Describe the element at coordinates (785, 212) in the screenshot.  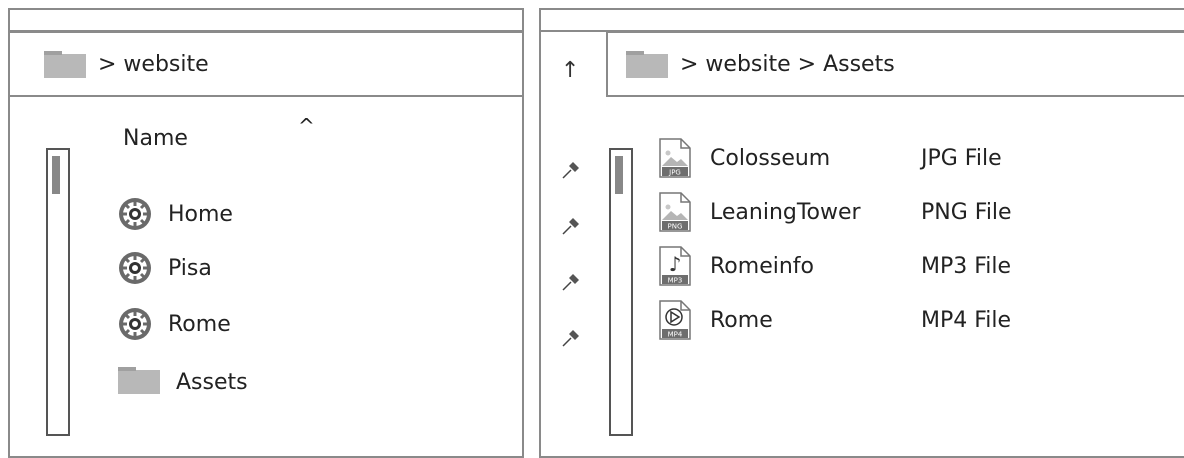
I see `file-name: LeaningTower` at that location.